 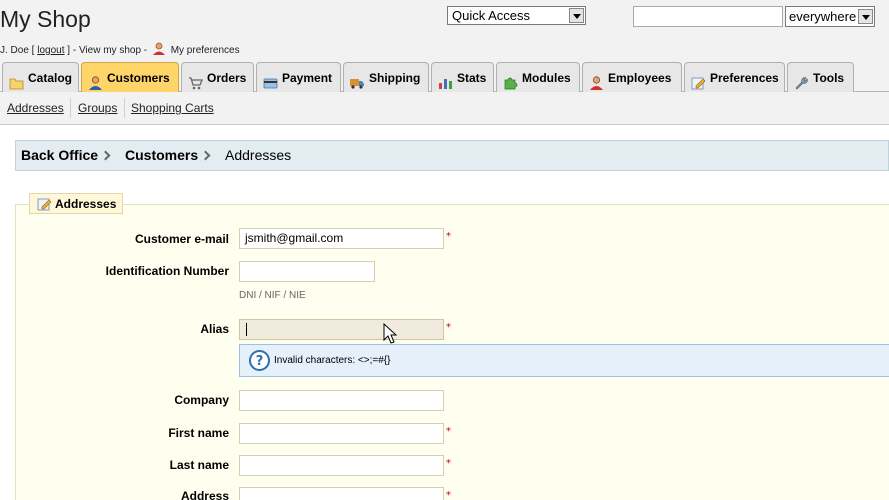 I want to click on tab-label: Employees, so click(x=640, y=78).